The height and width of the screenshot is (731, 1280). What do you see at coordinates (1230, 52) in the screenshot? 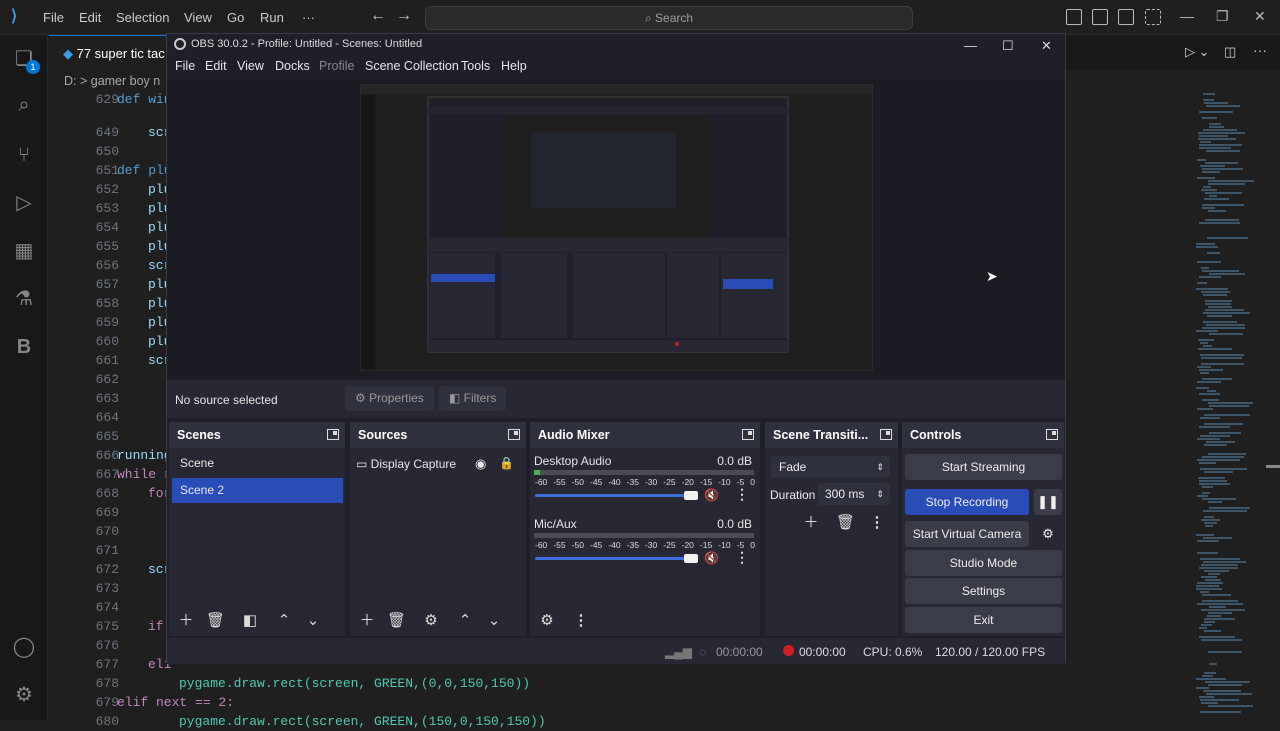
I see `split-editor-icon: ◫` at bounding box center [1230, 52].